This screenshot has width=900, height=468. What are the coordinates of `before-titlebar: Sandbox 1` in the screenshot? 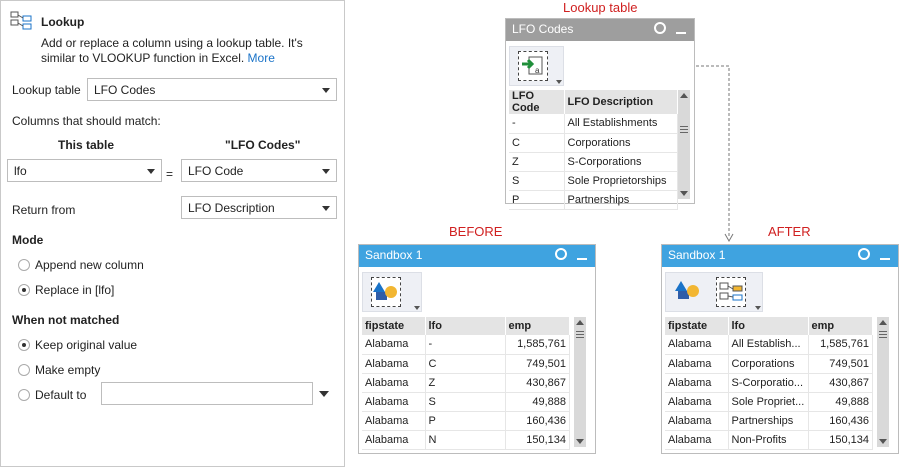 It's located at (477, 256).